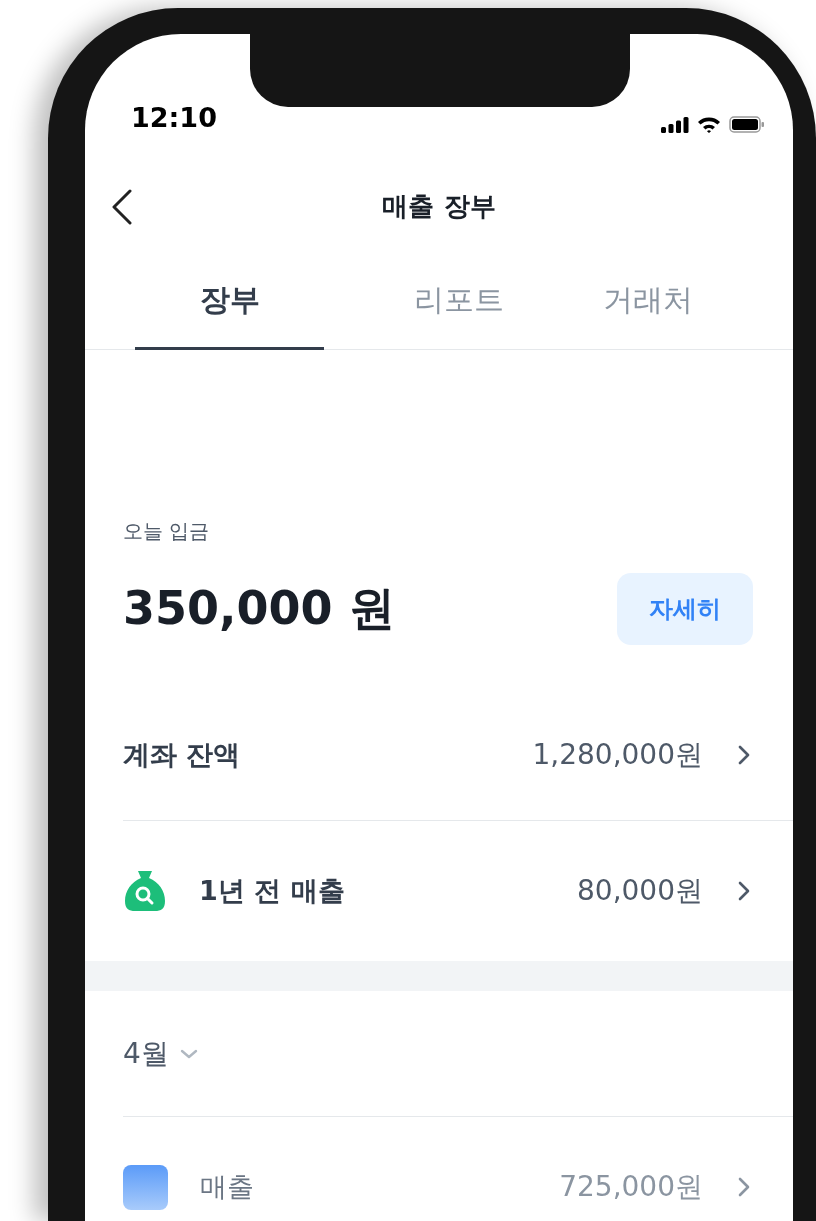 This screenshot has width=816, height=1221. Describe the element at coordinates (145, 891) in the screenshot. I see `money-bag-search-icon` at that location.